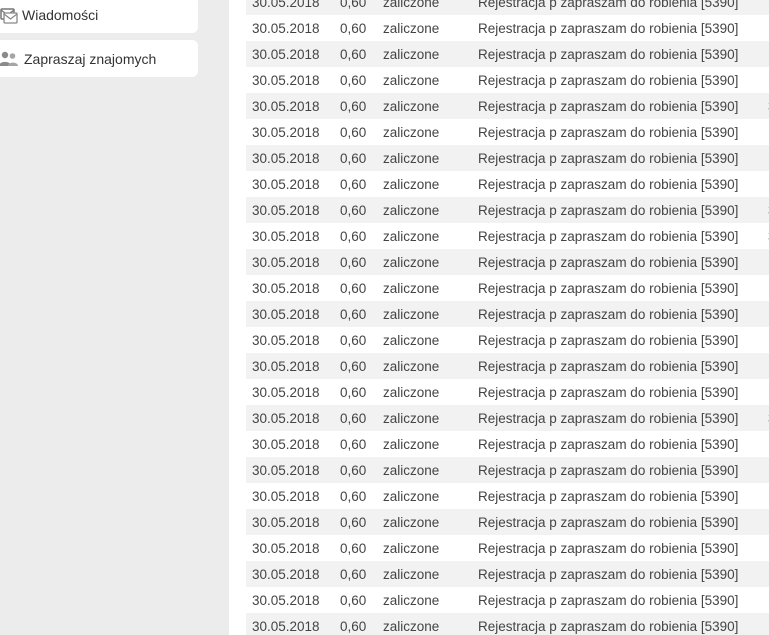 Image resolution: width=769 pixels, height=635 pixels. What do you see at coordinates (60, 14) in the screenshot?
I see `sidebar-item-label: Wiadomości` at bounding box center [60, 14].